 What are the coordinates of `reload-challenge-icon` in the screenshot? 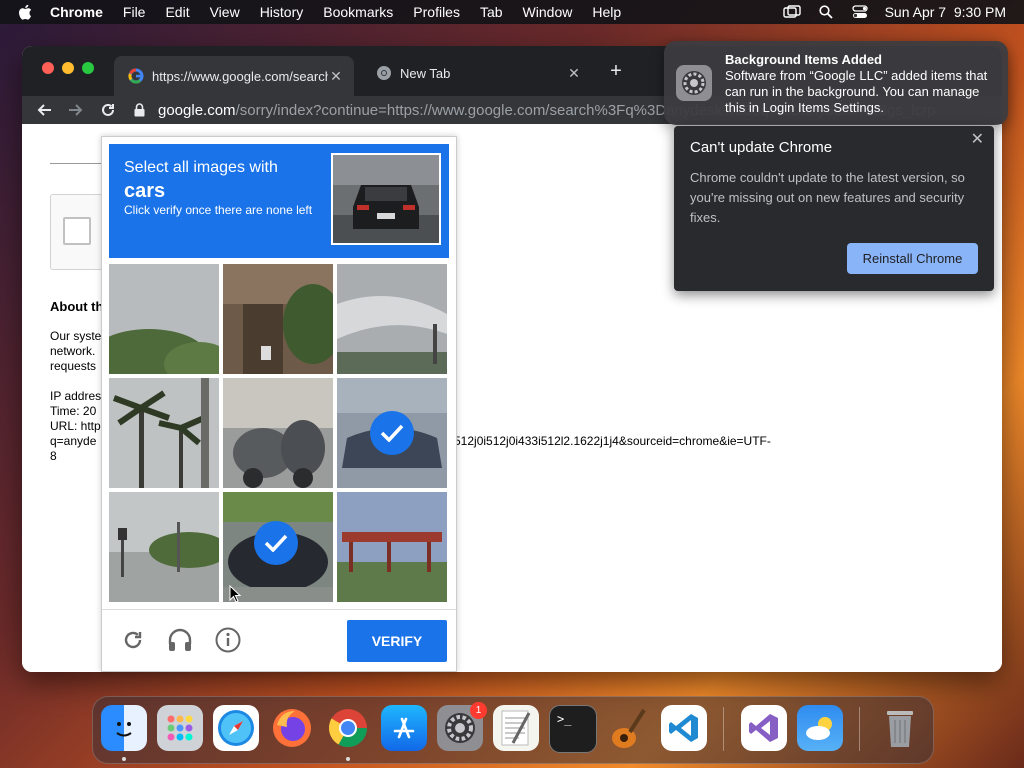 It's located at (133, 640).